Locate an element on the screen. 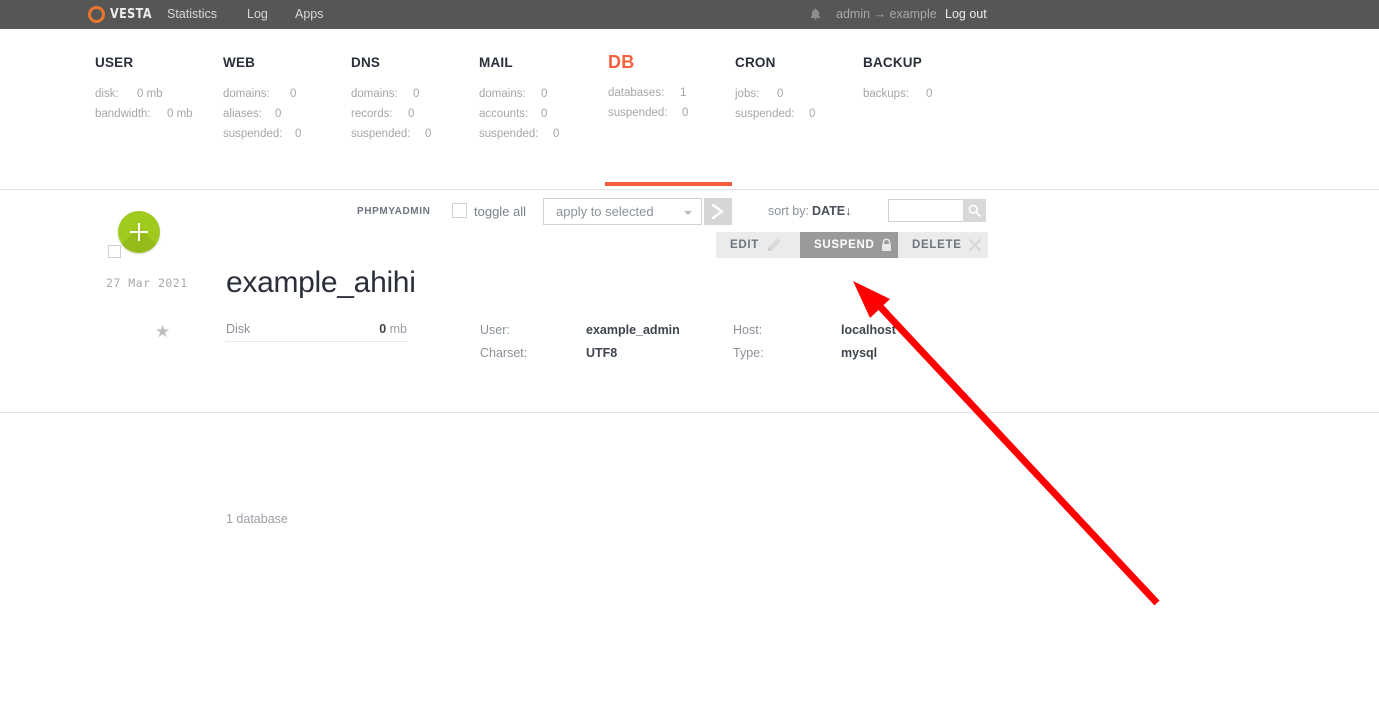  plus-icon is located at coordinates (139, 232).